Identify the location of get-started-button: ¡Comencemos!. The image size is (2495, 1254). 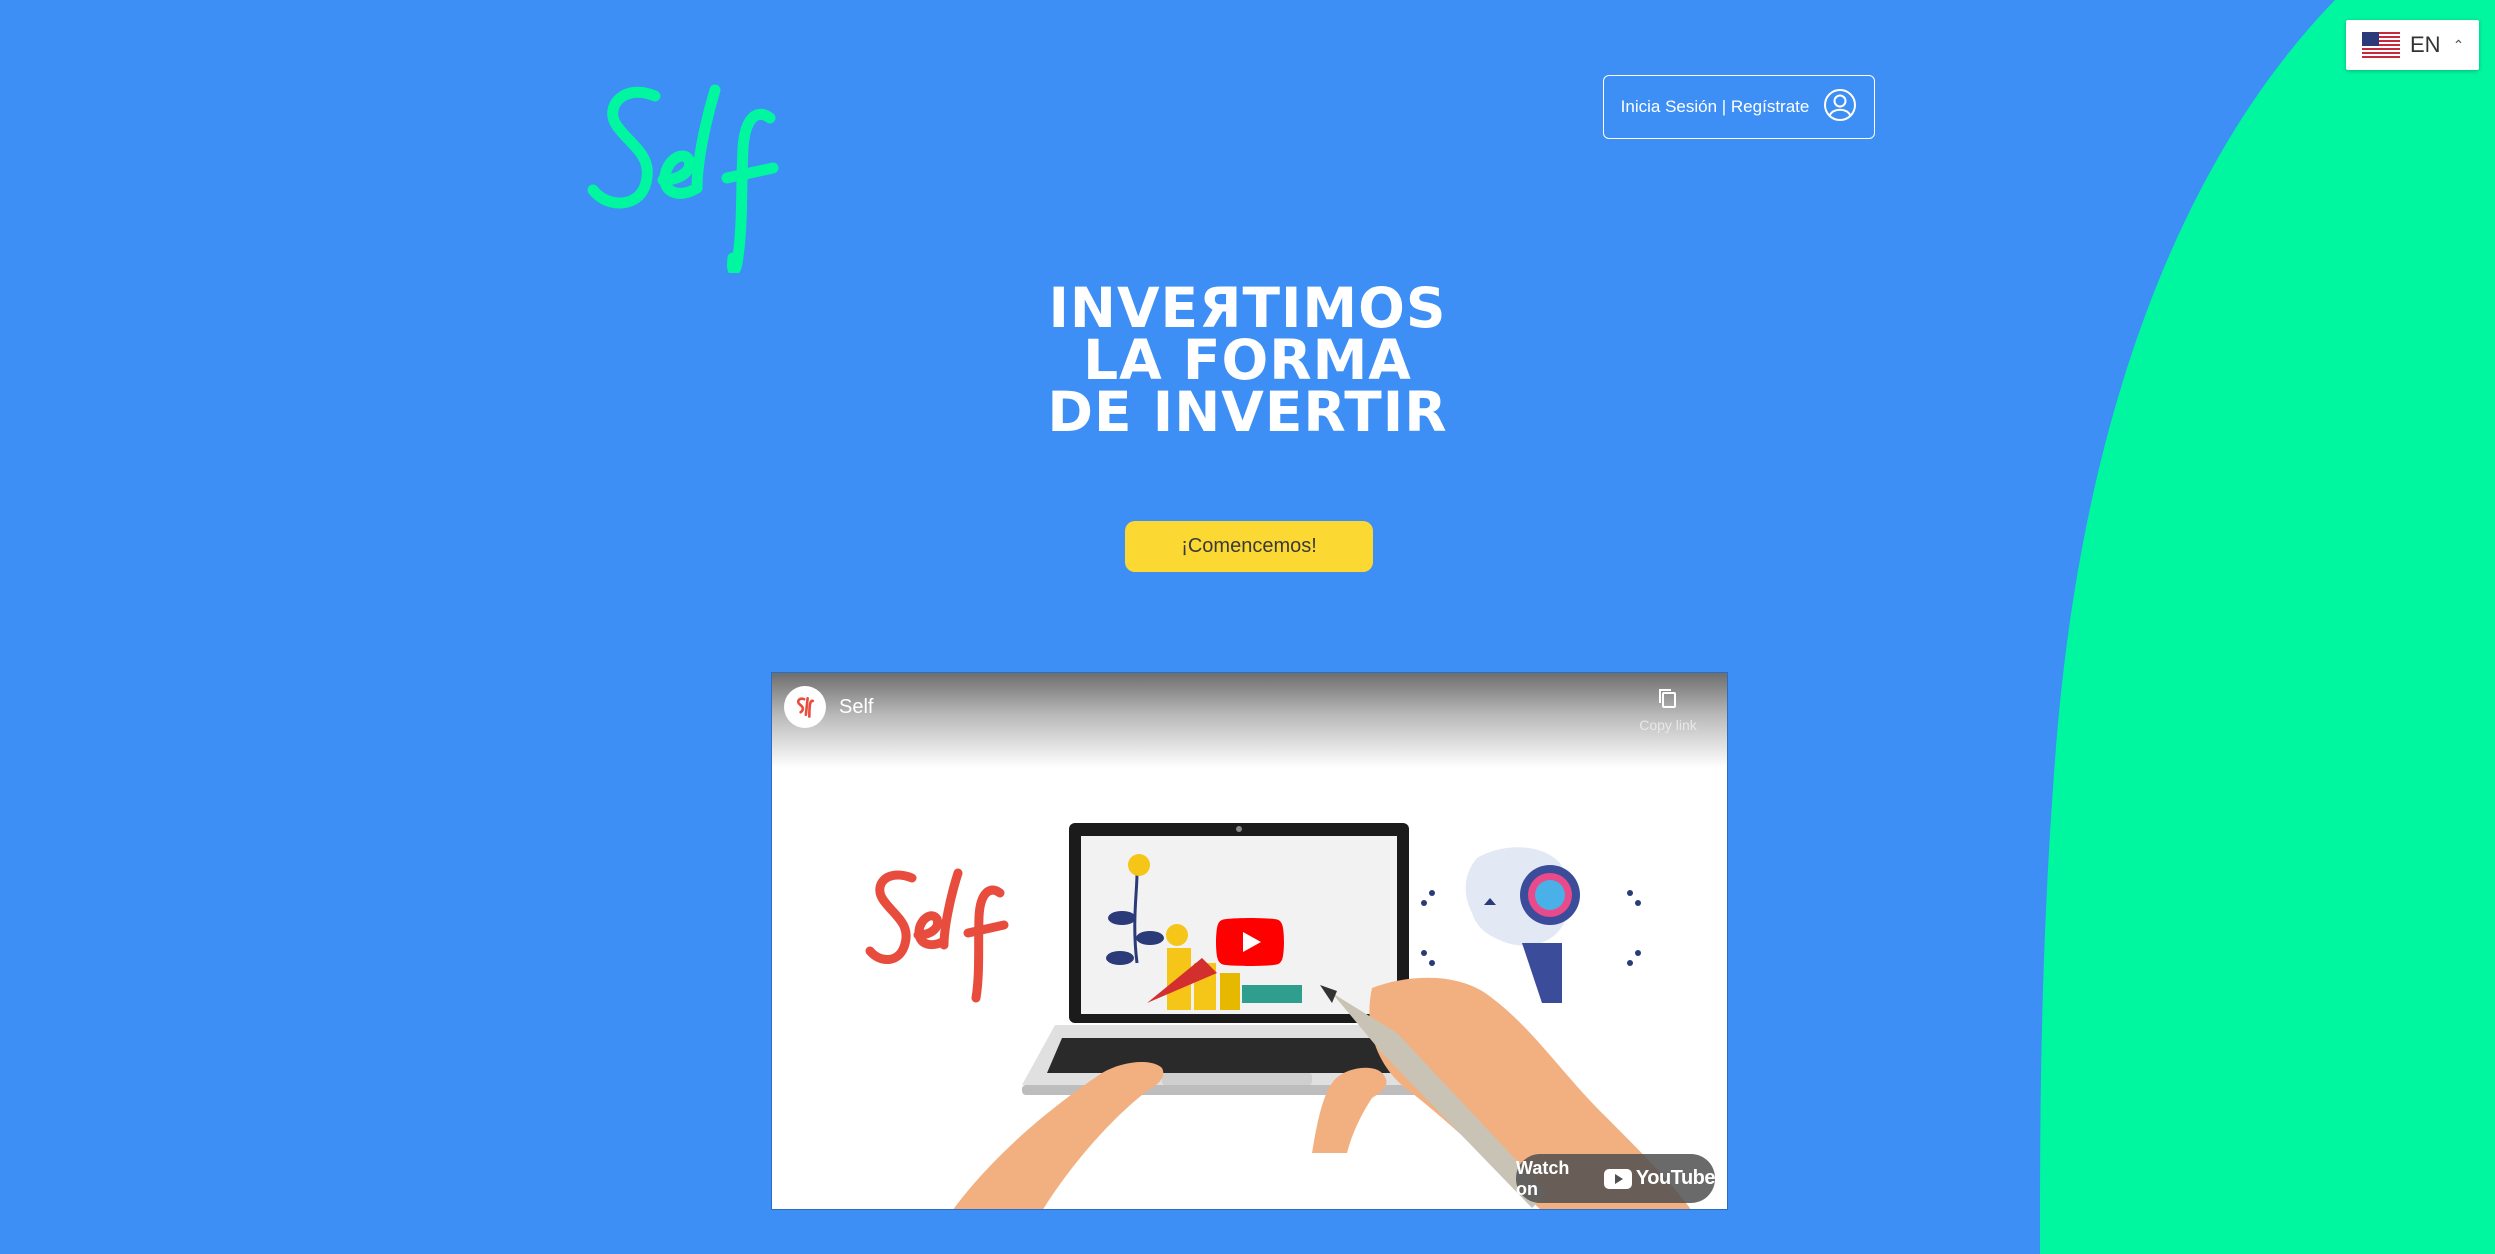
(1249, 546).